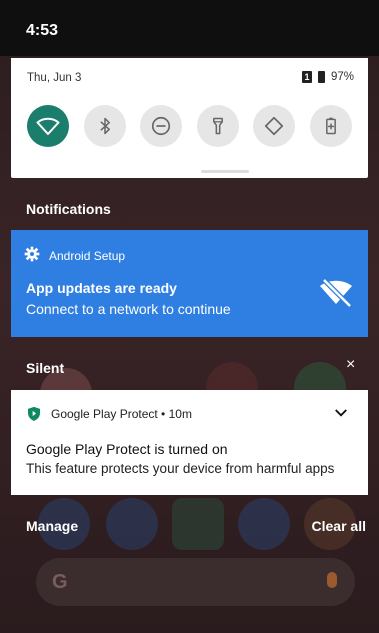 The width and height of the screenshot is (379, 633). Describe the element at coordinates (332, 580) in the screenshot. I see `microphone-icon` at that location.